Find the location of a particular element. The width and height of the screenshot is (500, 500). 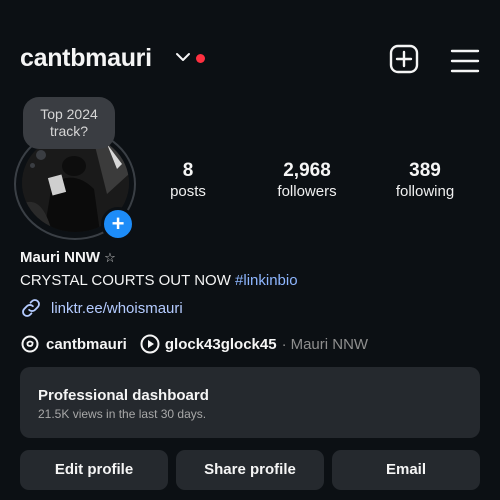

chevron-down-icon is located at coordinates (183, 57).